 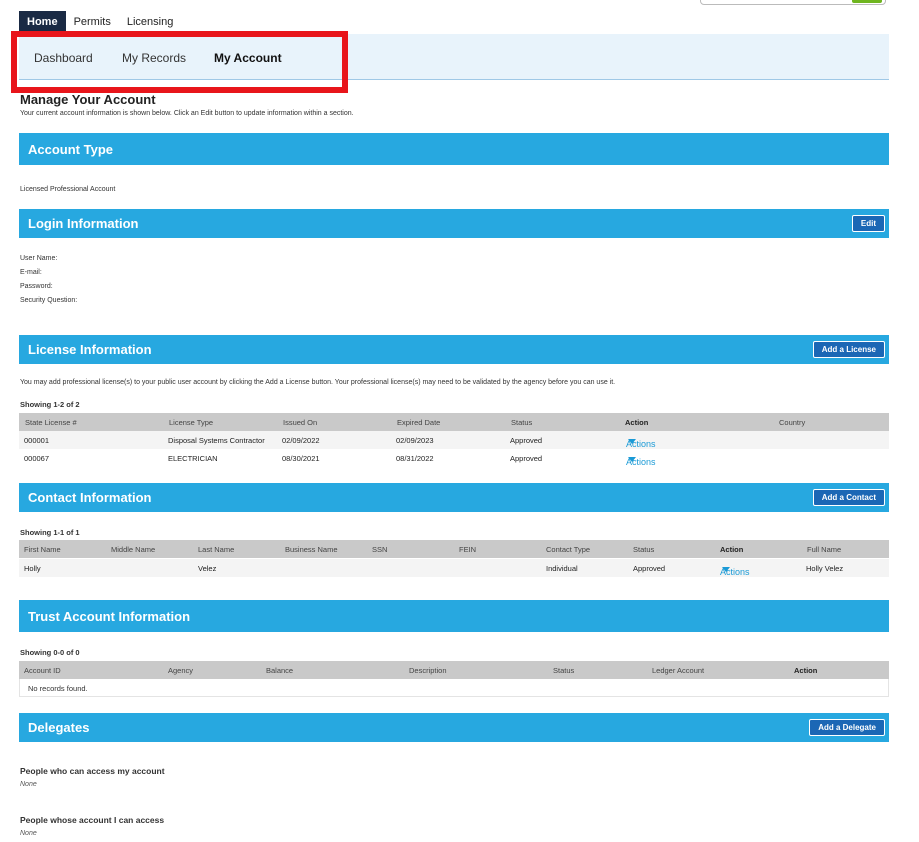 I want to click on search-button, so click(x=867, y=1).